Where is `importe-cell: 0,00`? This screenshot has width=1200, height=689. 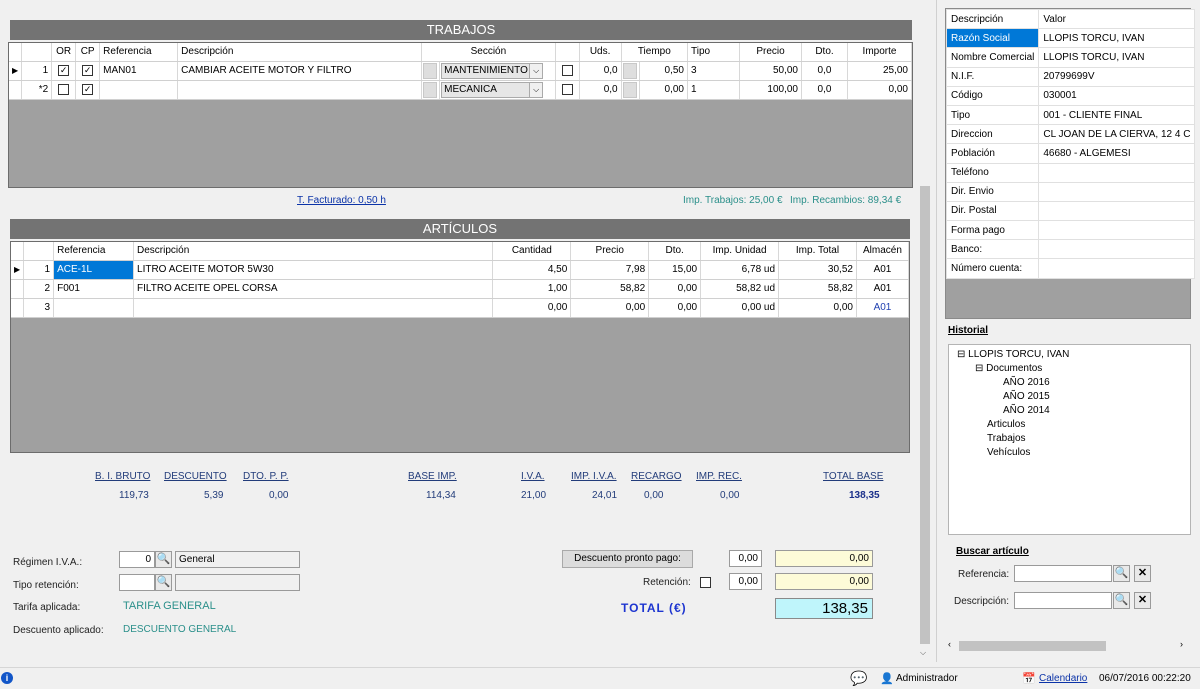
importe-cell: 0,00 is located at coordinates (879, 90).